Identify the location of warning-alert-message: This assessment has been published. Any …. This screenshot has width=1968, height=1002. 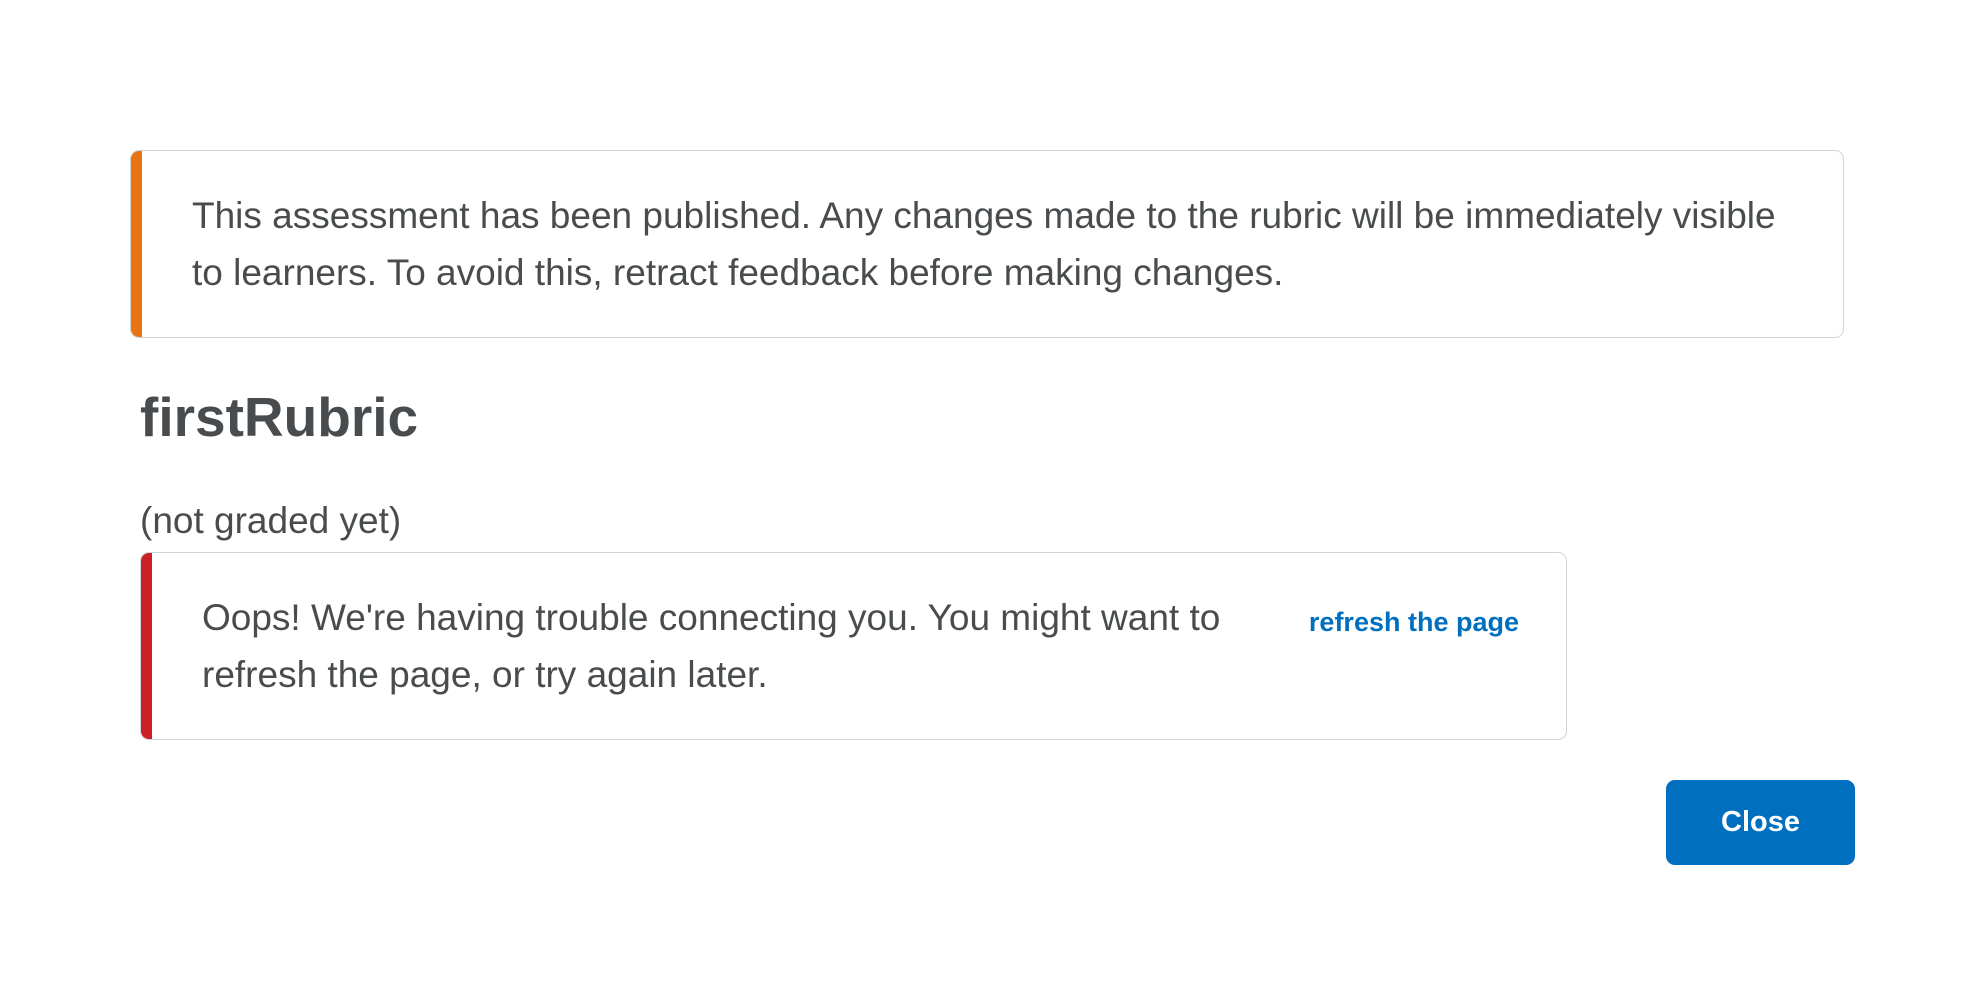
(984, 244).